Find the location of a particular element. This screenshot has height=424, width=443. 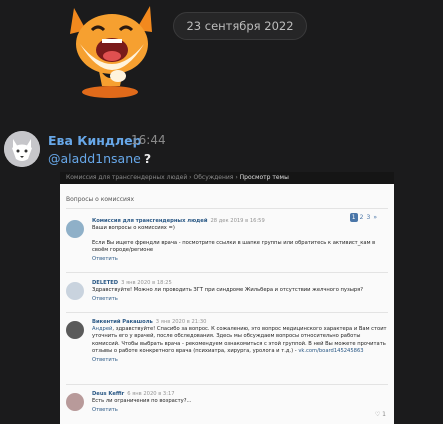

breadcrumb-item: Обсуждения is located at coordinates (213, 177).